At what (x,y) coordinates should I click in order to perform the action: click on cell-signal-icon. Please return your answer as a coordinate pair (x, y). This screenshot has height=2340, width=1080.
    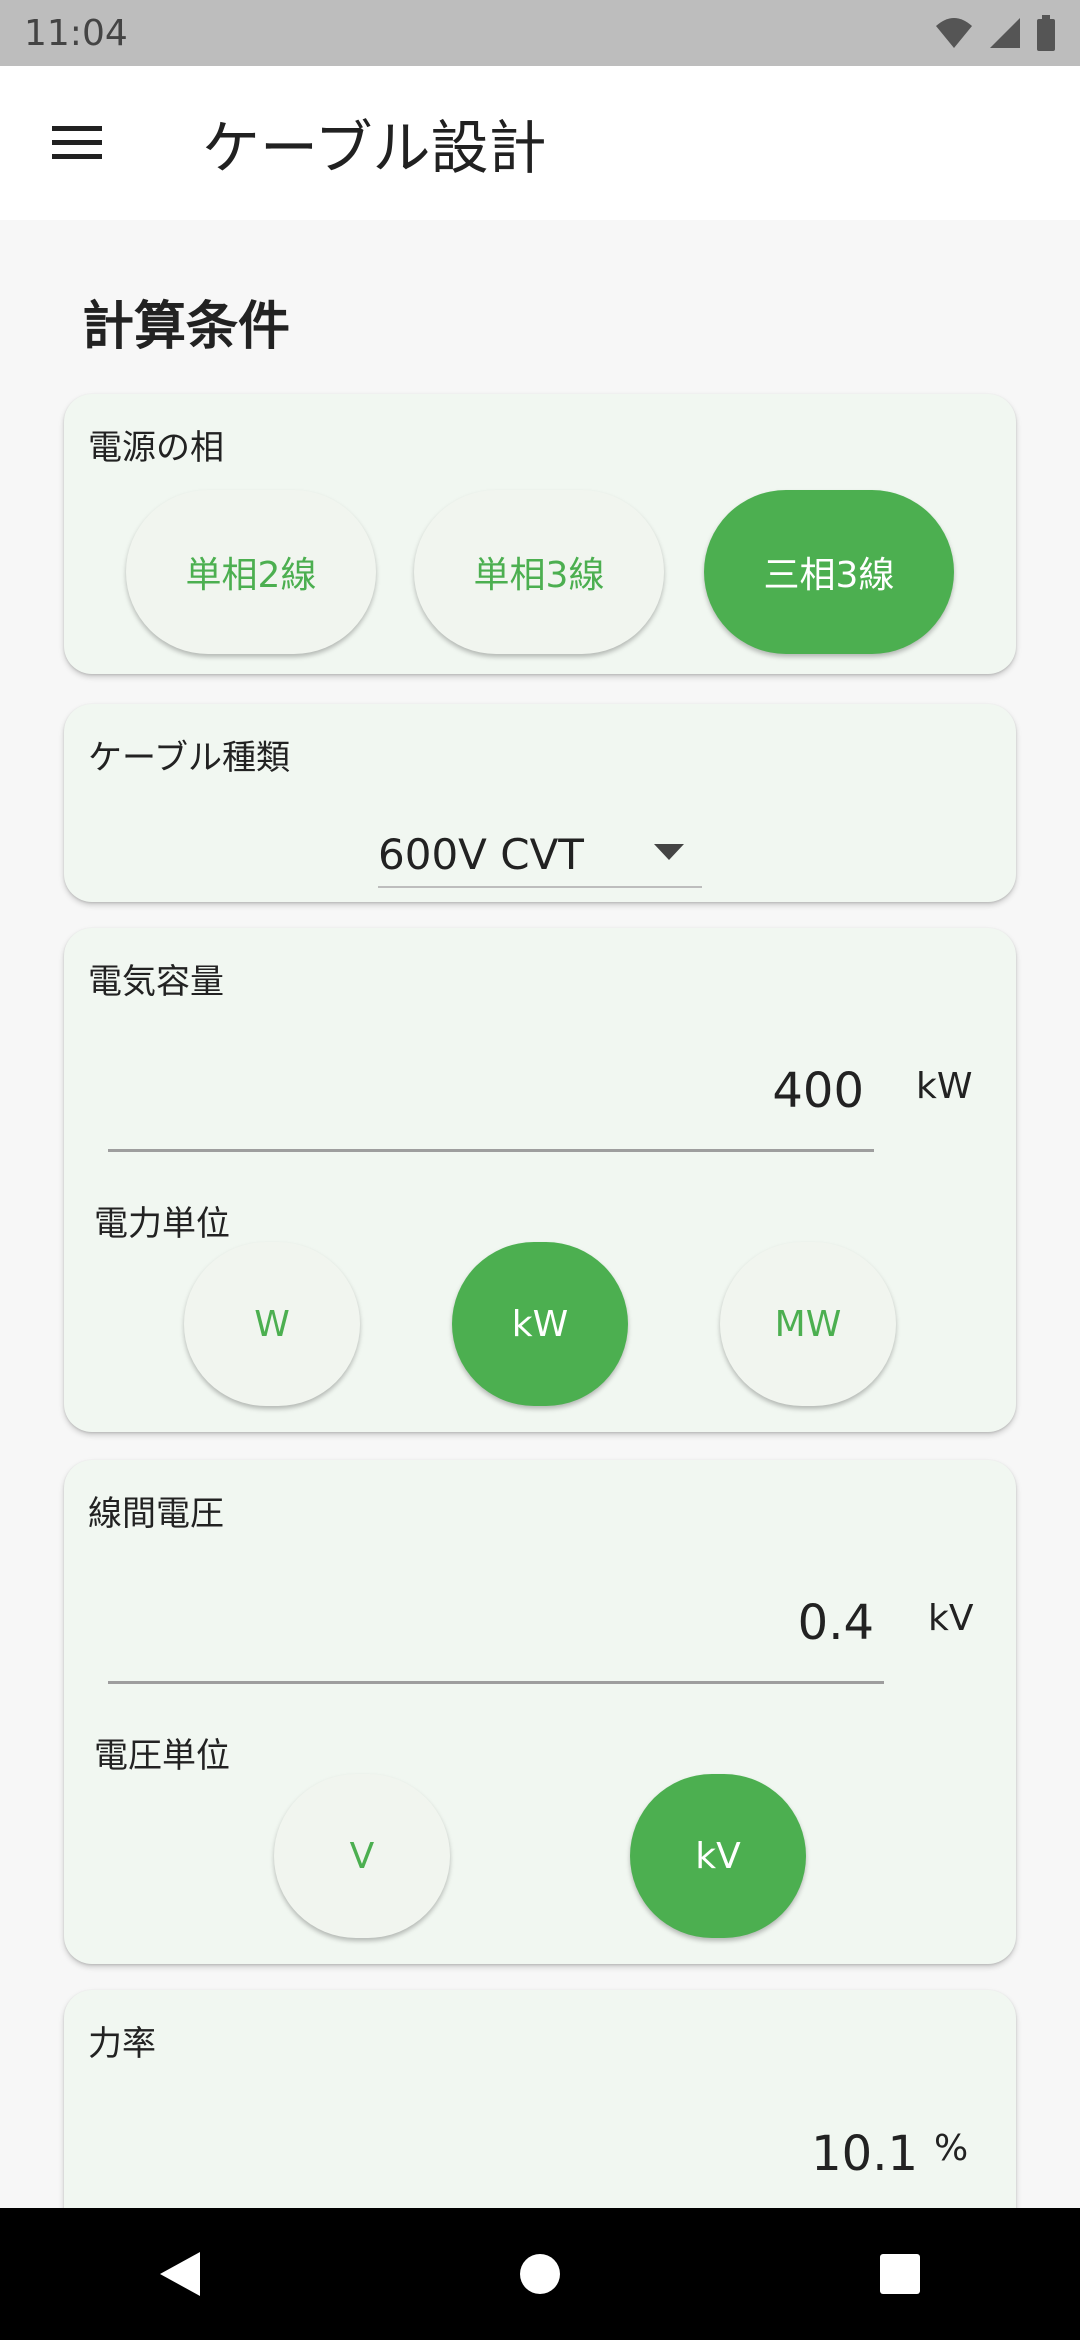
    Looking at the image, I should click on (1005, 33).